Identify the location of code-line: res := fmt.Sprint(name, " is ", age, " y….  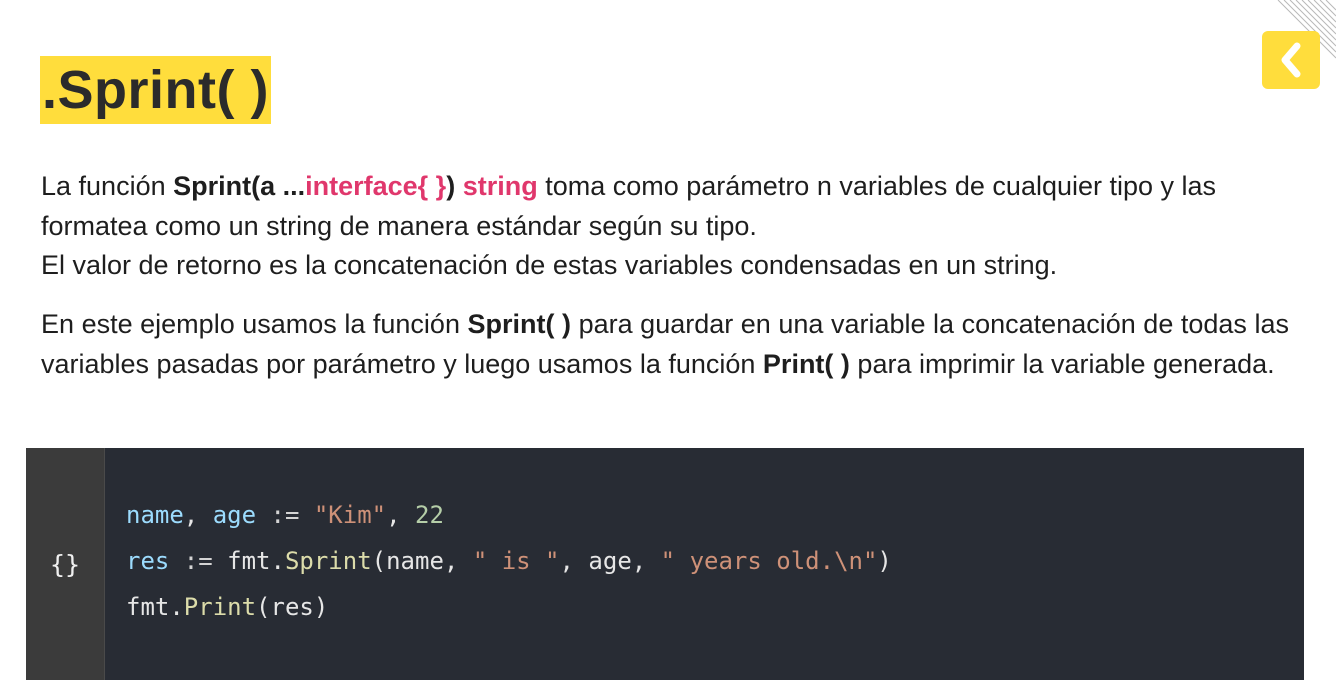
(509, 561).